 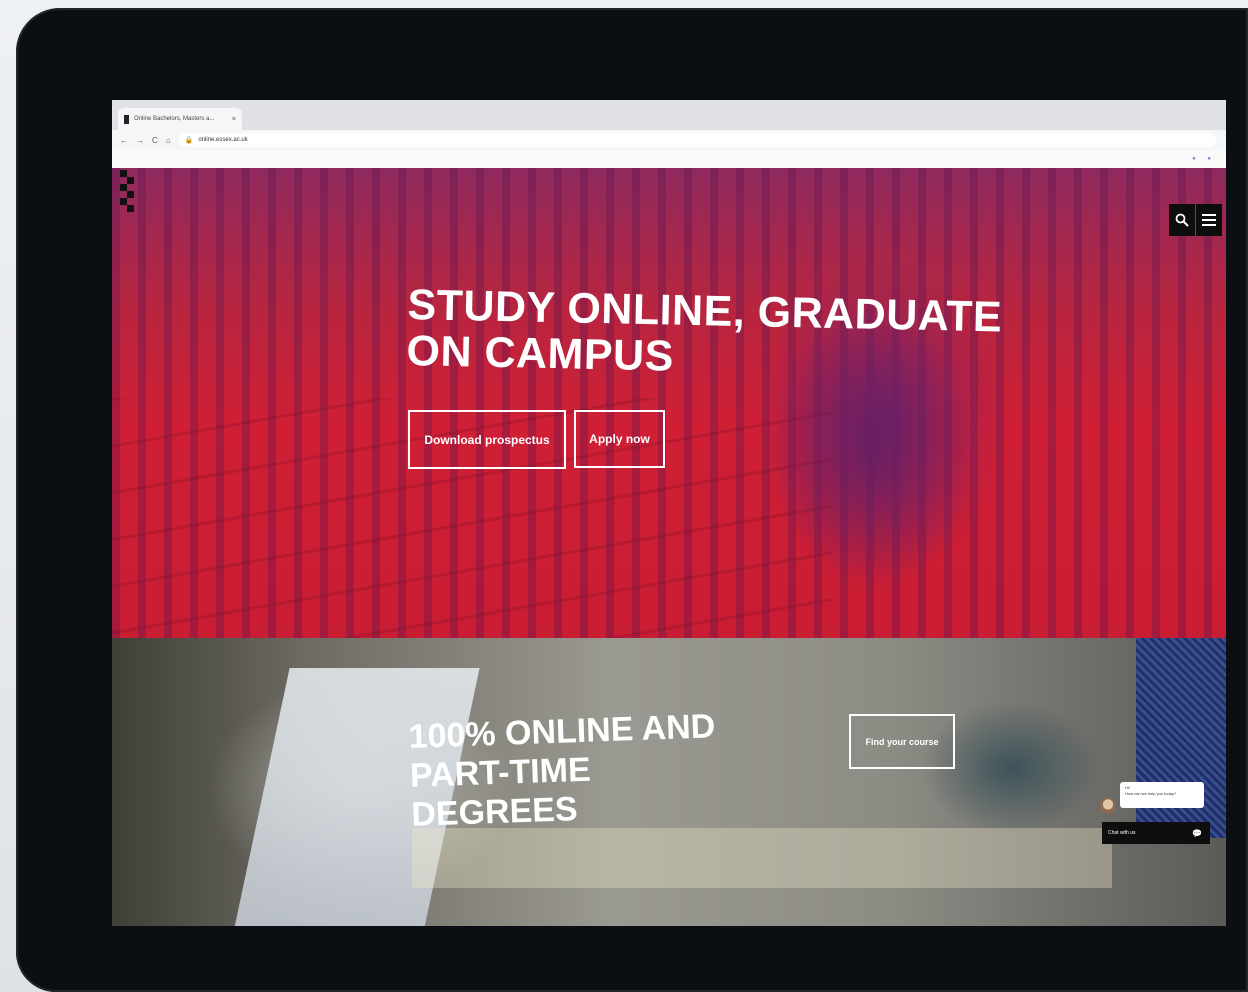 I want to click on hero-background-person, so click(x=877, y=428).